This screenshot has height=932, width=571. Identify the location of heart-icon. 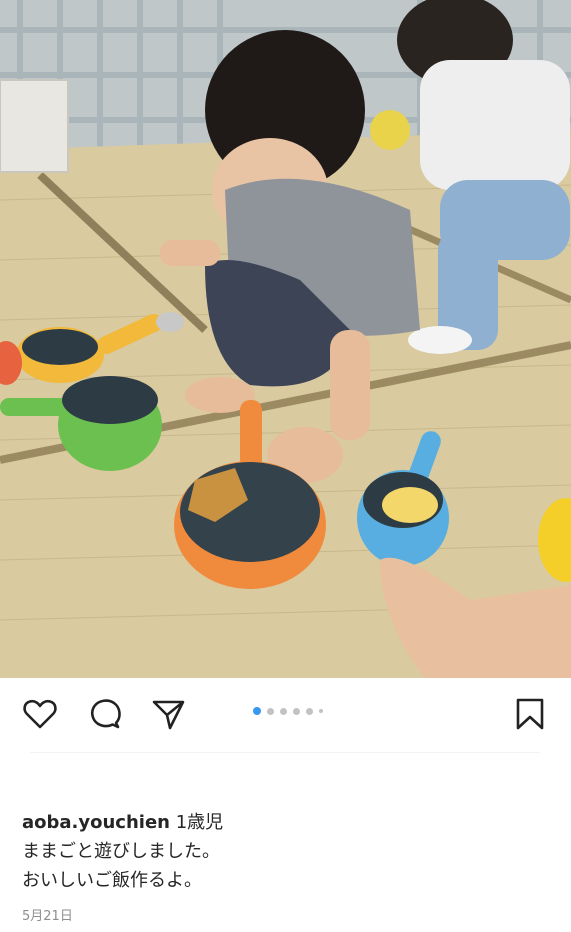
(40, 714).